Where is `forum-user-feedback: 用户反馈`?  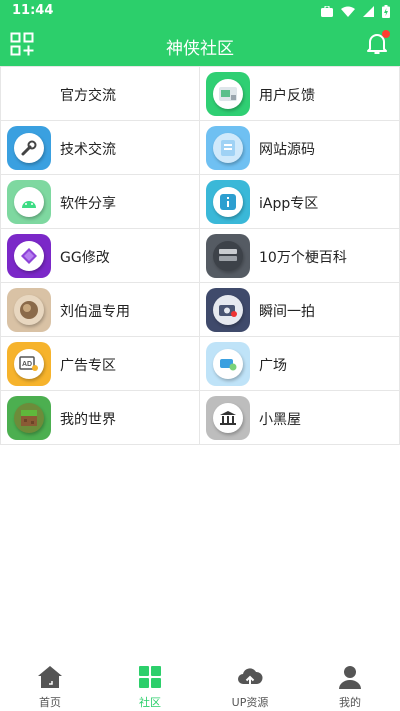
forum-user-feedback: 用户反馈 is located at coordinates (300, 94).